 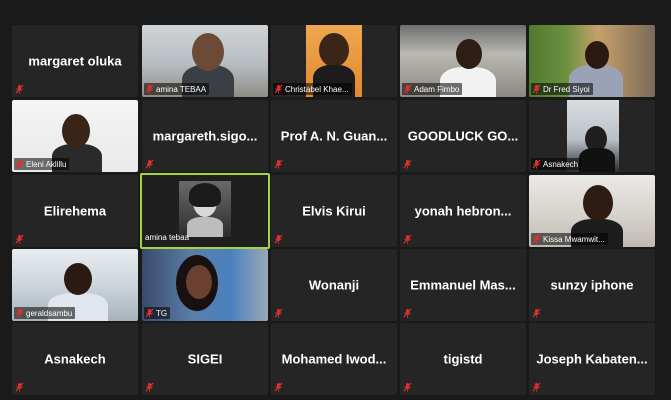 I want to click on participant-tile-geraldsambu: geraldsambu, so click(x=75, y=285).